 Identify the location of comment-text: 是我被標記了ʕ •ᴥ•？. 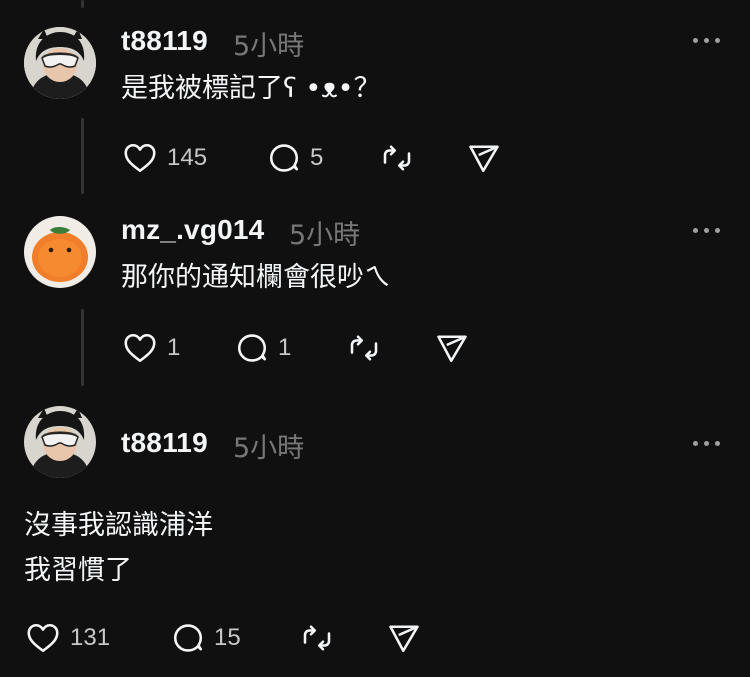
(251, 88).